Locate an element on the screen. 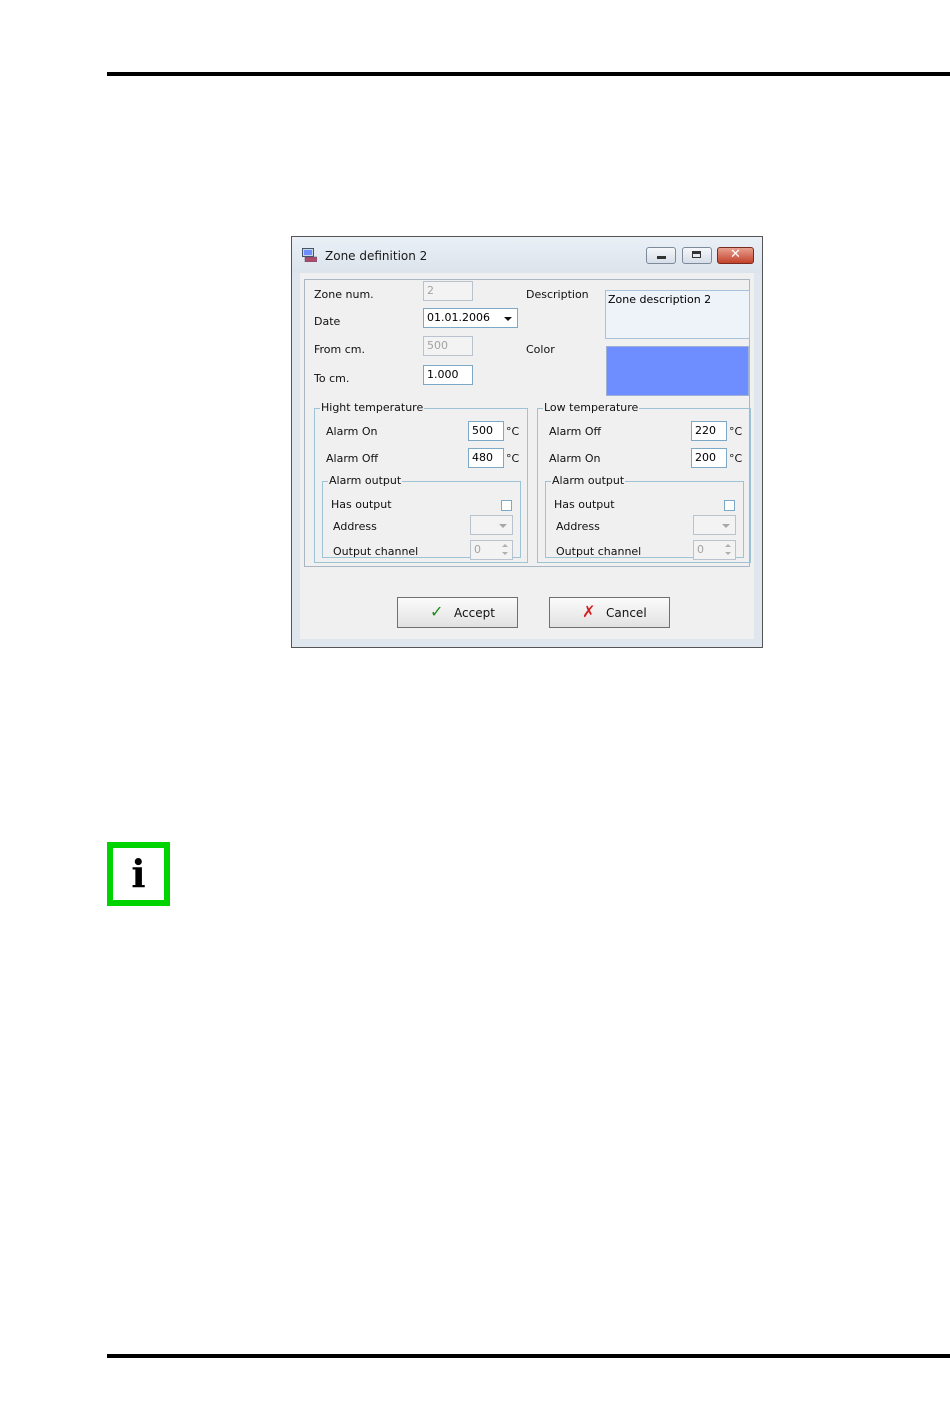 This screenshot has height=1408, width=950. low-output-channel-spinner: 0 is located at coordinates (714, 550).